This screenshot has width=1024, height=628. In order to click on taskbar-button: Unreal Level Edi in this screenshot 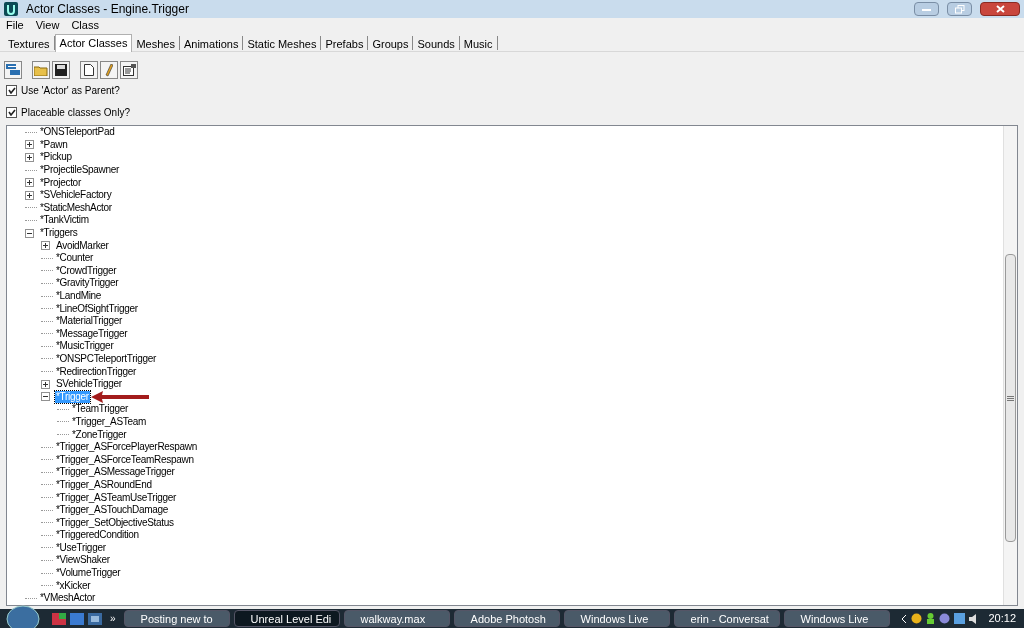, I will do `click(286, 618)`.